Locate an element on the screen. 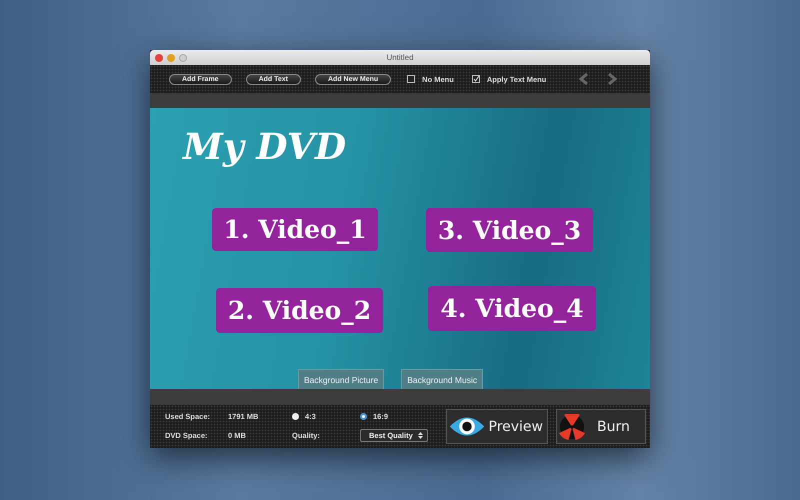 Image resolution: width=800 pixels, height=500 pixels. close-button is located at coordinates (159, 58).